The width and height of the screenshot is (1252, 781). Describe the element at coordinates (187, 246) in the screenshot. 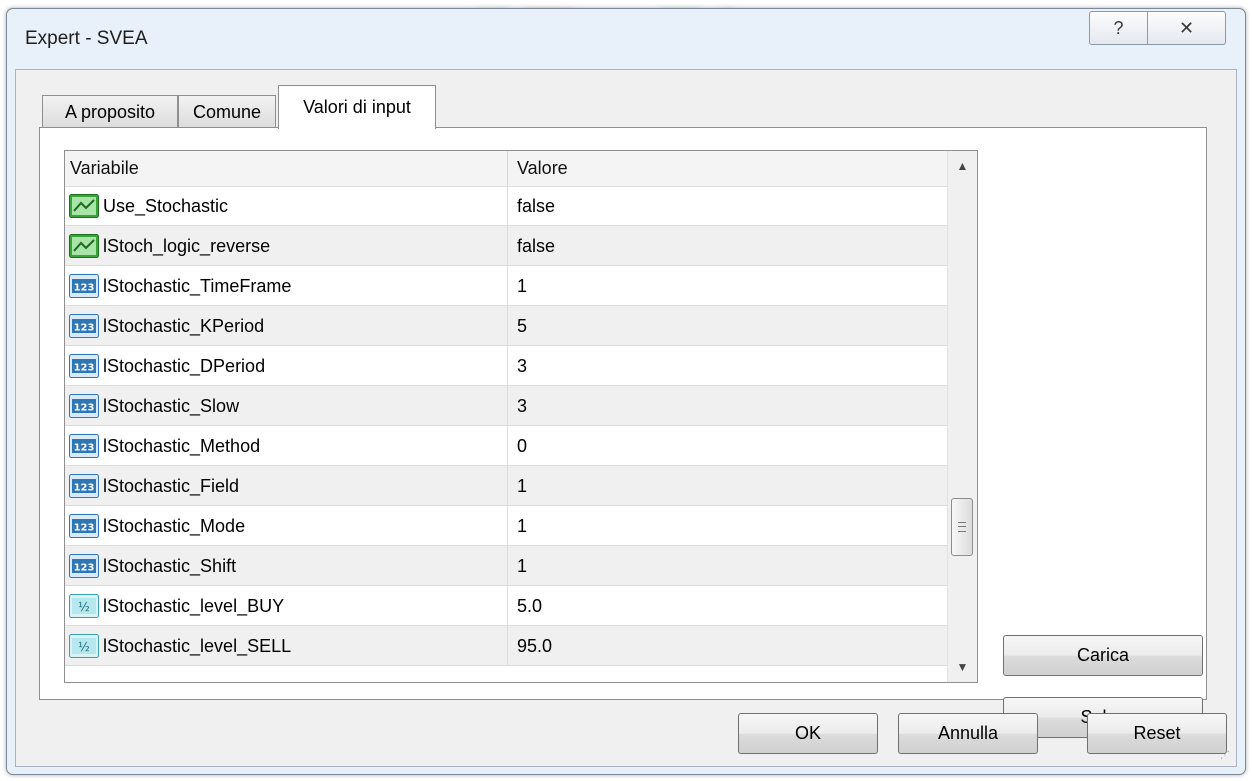

I see `variable-name: lStoch_logic_reverse` at that location.